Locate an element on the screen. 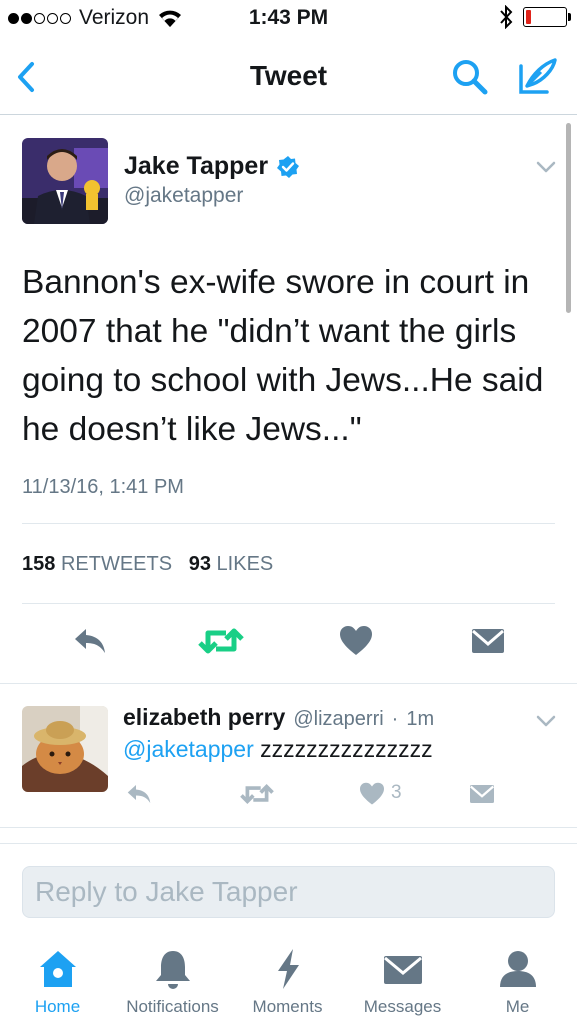  reply-text: @jaketapper zzzzzzzzzzzzzzz is located at coordinates (278, 749).